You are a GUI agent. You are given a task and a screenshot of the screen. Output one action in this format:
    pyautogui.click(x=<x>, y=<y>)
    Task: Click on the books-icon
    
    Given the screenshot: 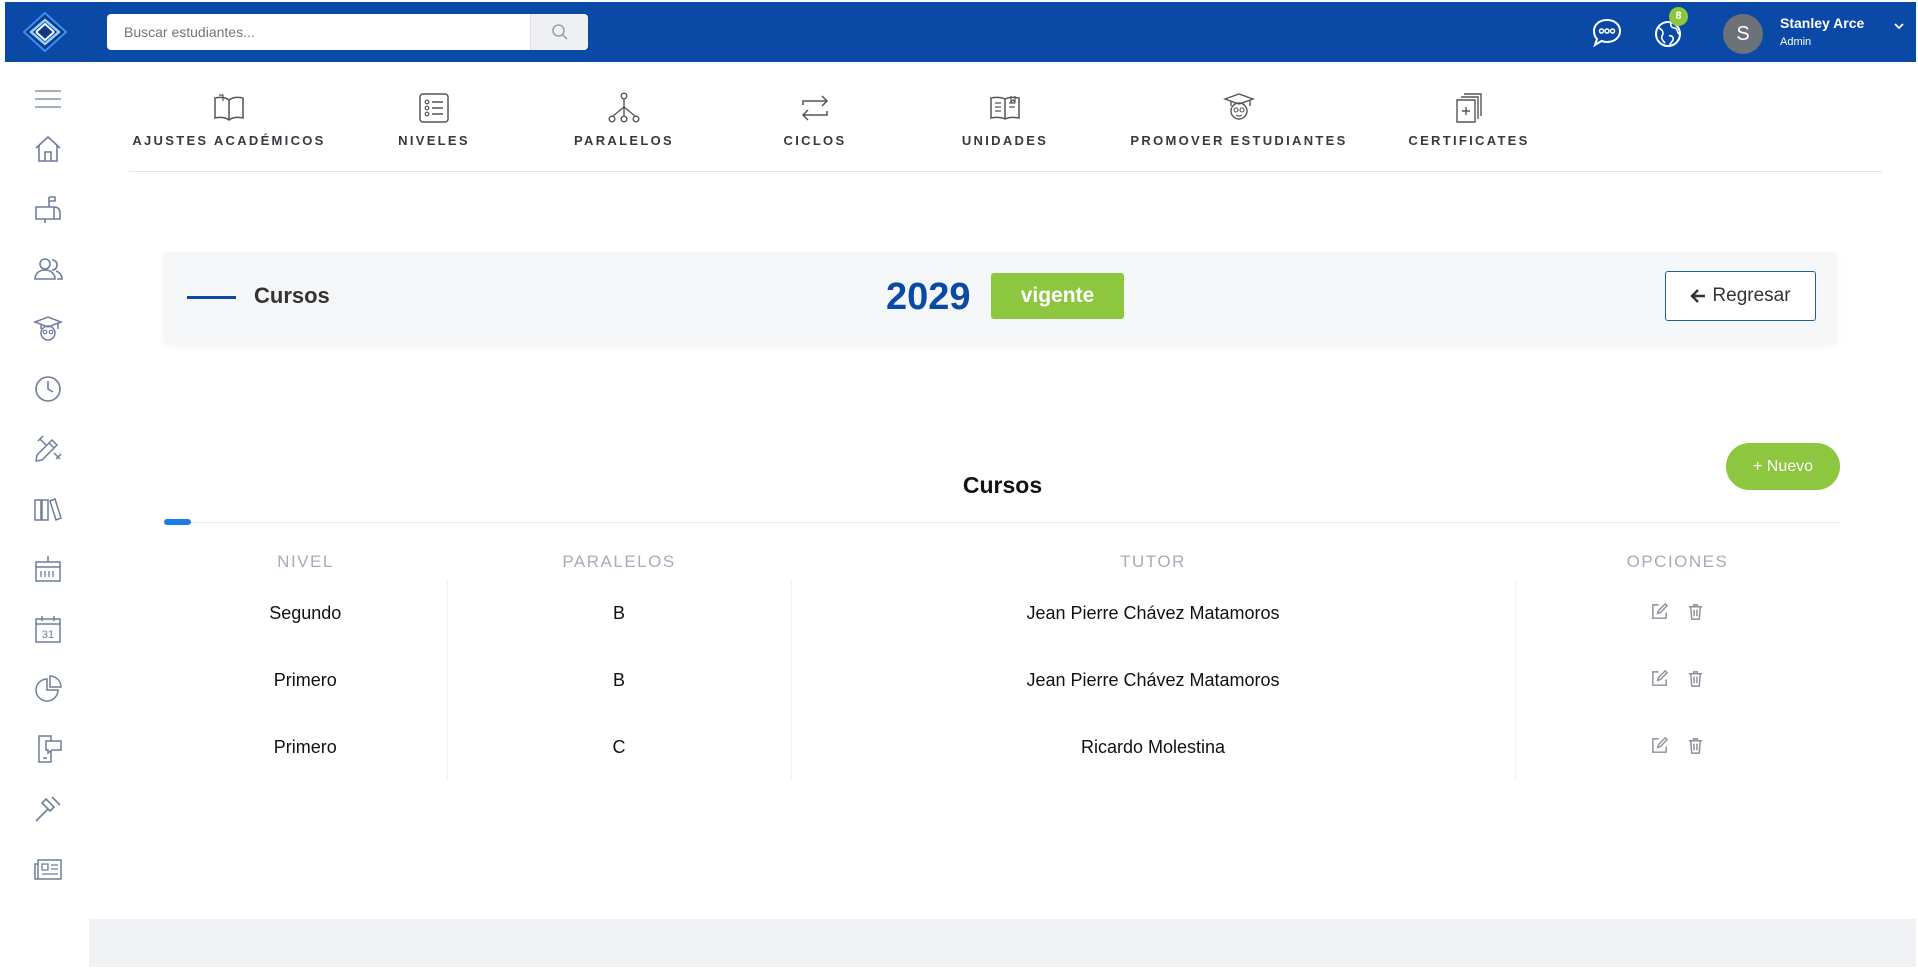 What is the action you would take?
    pyautogui.click(x=48, y=509)
    